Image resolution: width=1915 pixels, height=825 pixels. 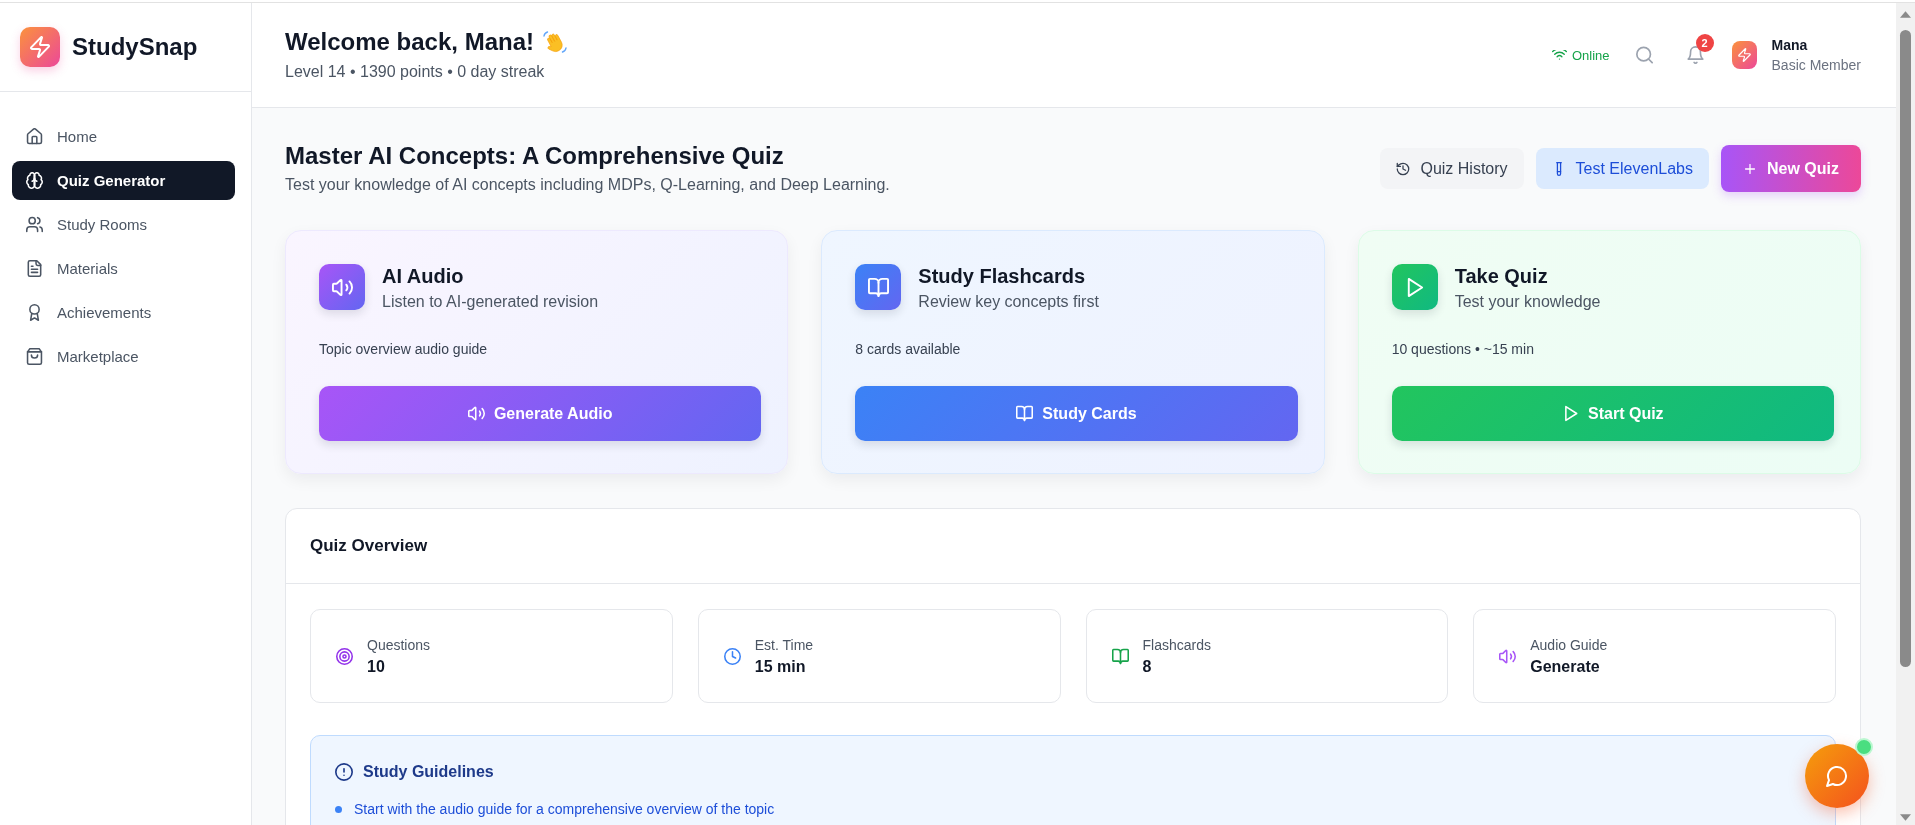 I want to click on brain-icon, so click(x=34, y=180).